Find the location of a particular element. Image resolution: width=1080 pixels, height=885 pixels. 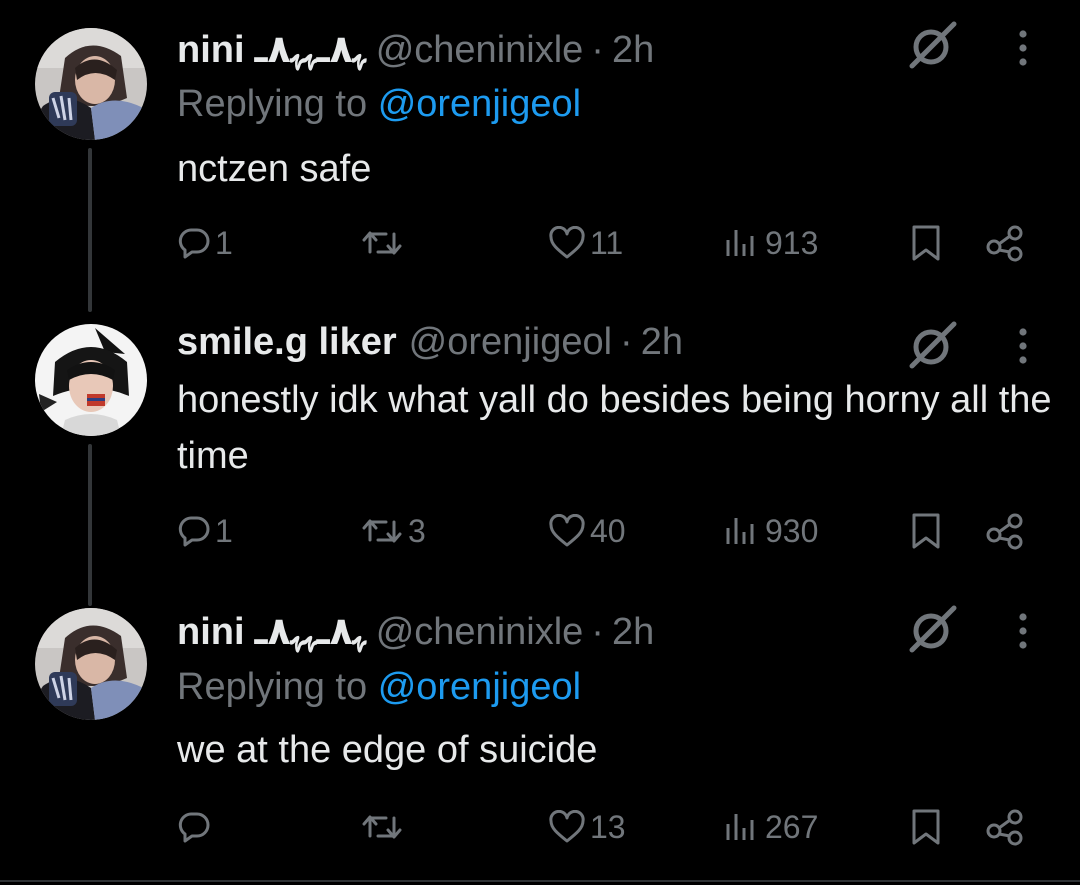

repost-button: 3 is located at coordinates (393, 531).